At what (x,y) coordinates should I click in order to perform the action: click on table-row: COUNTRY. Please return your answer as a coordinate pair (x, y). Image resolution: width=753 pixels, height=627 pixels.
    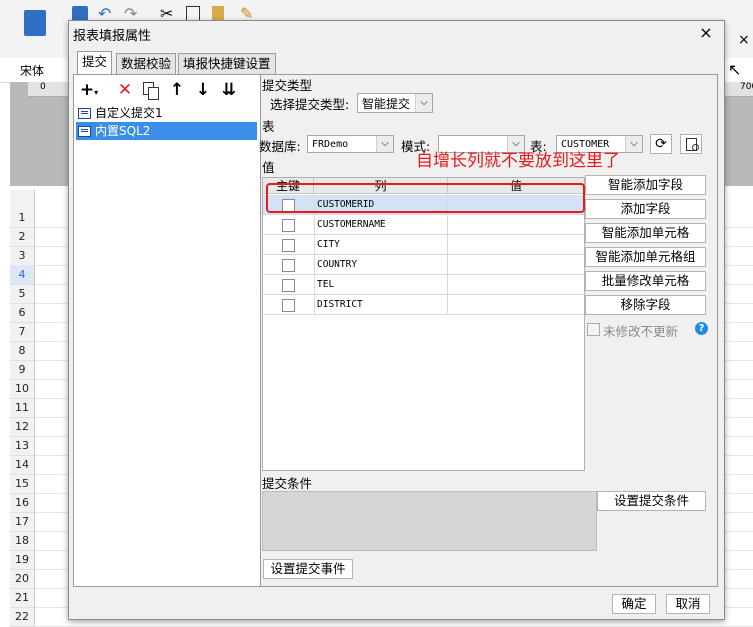
    Looking at the image, I should click on (423, 265).